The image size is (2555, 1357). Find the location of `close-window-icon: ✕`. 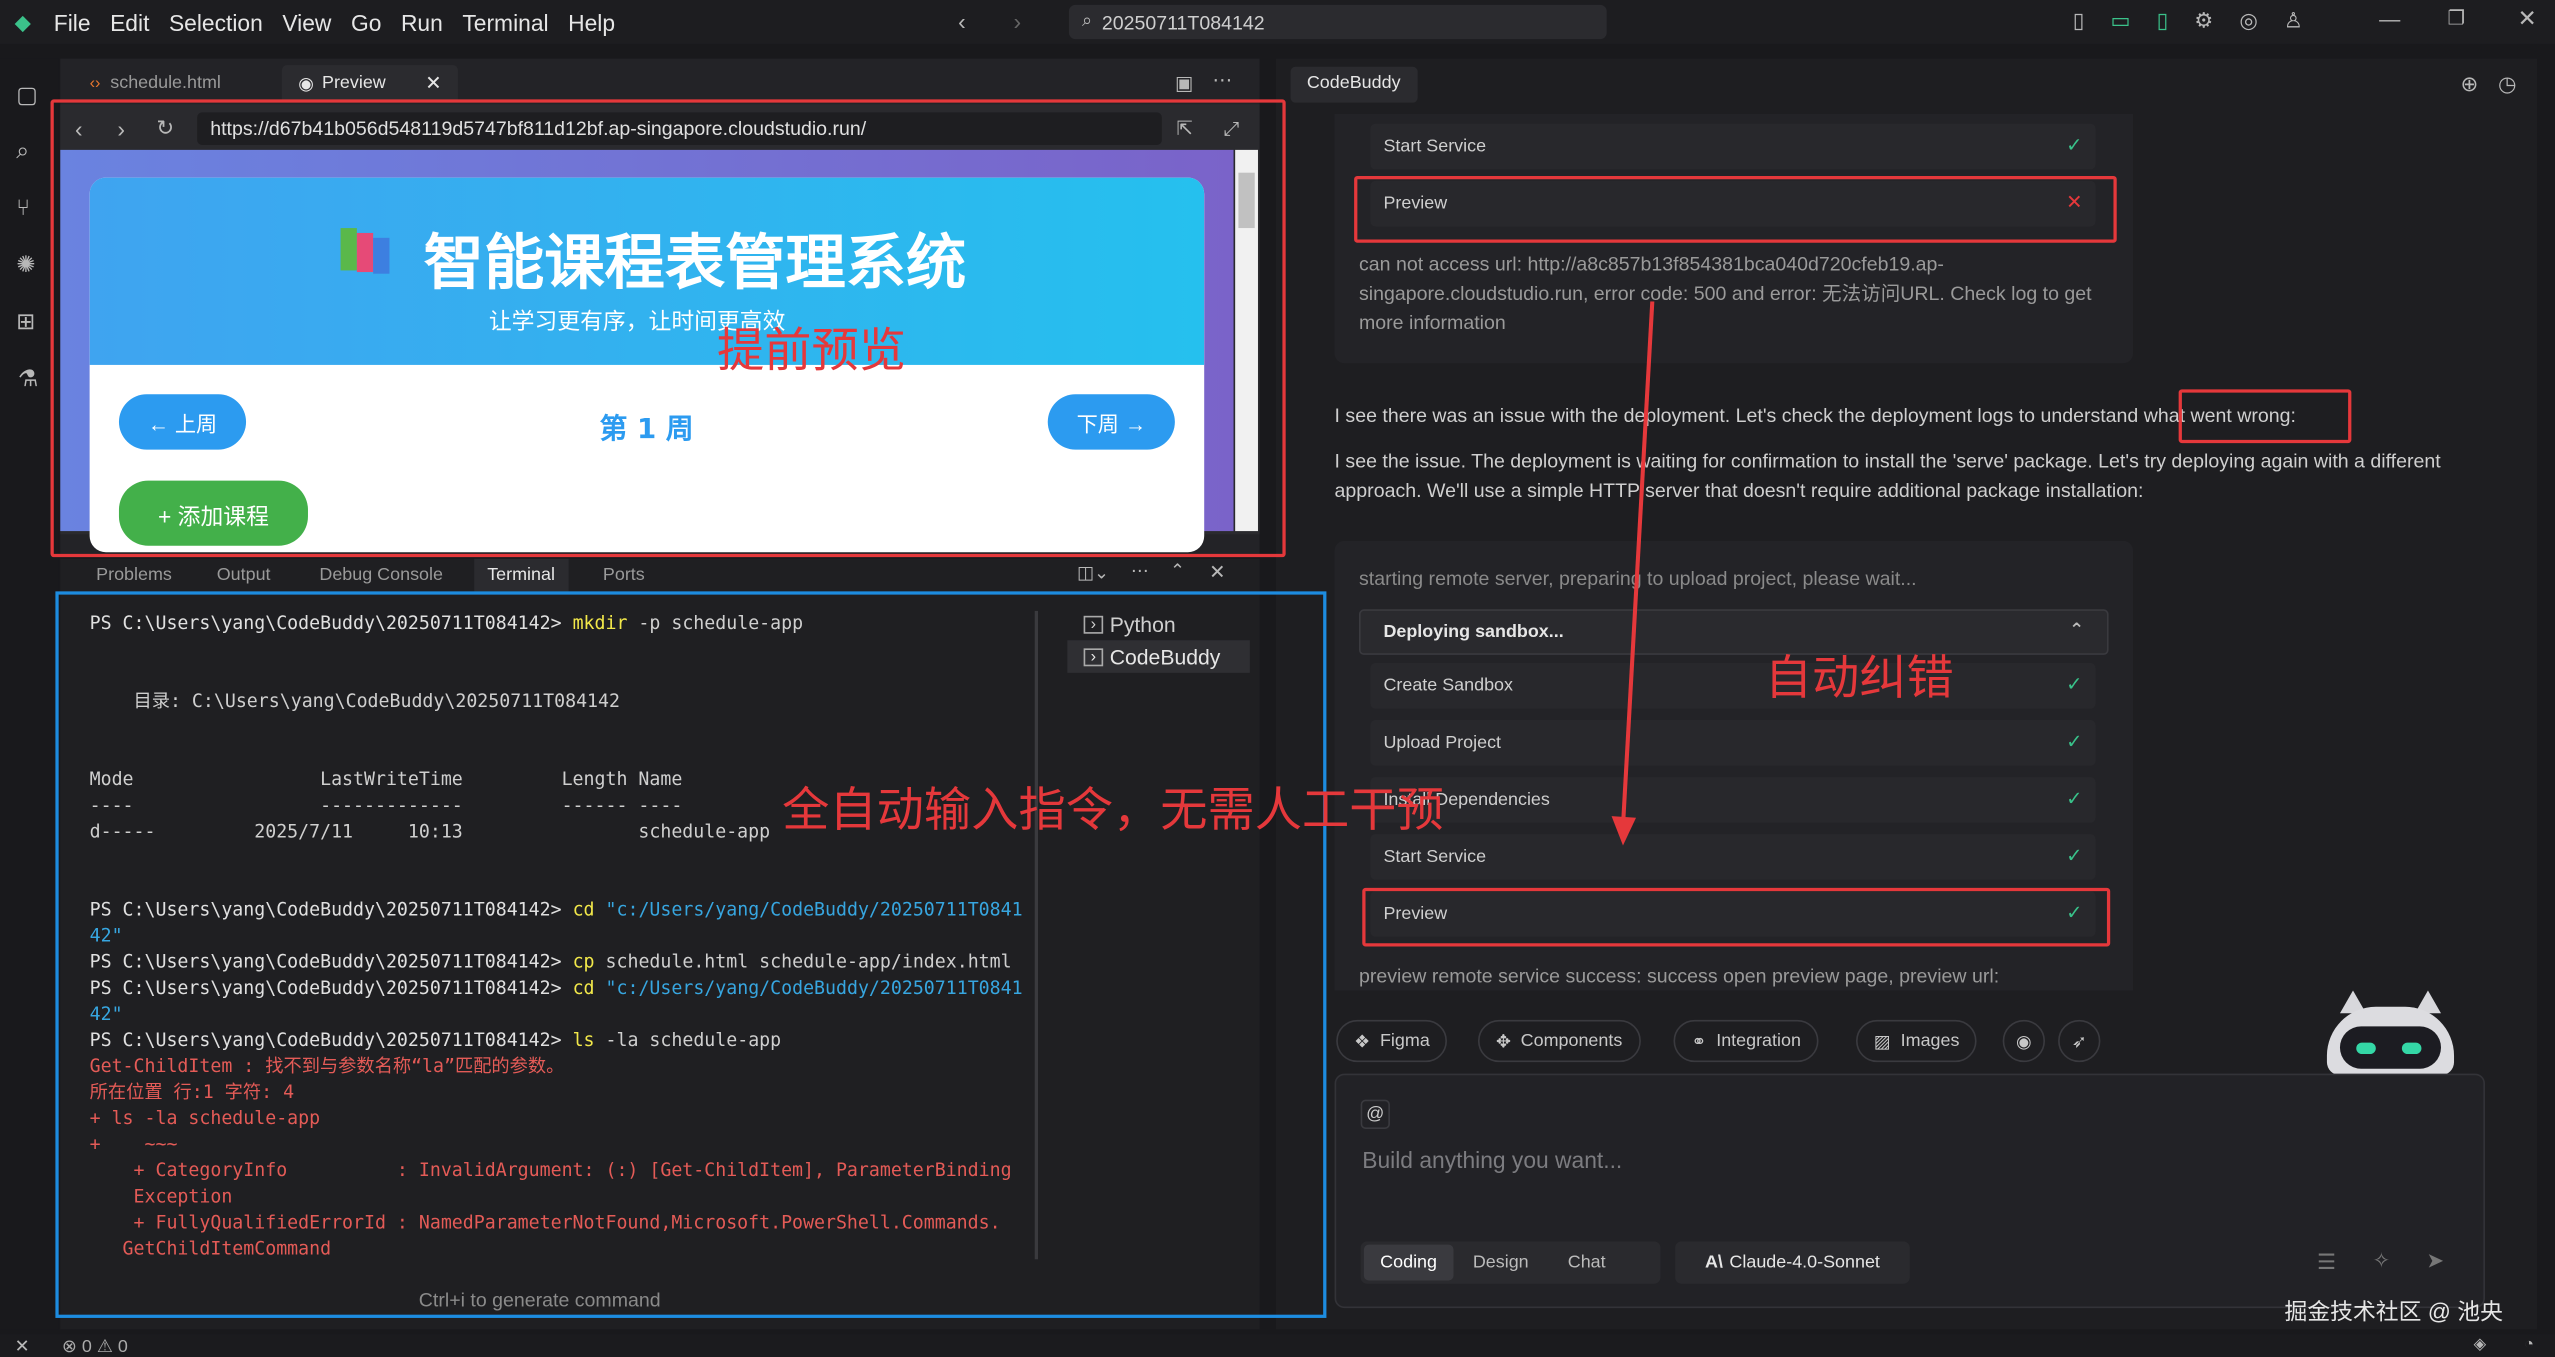

close-window-icon: ✕ is located at coordinates (2527, 19).